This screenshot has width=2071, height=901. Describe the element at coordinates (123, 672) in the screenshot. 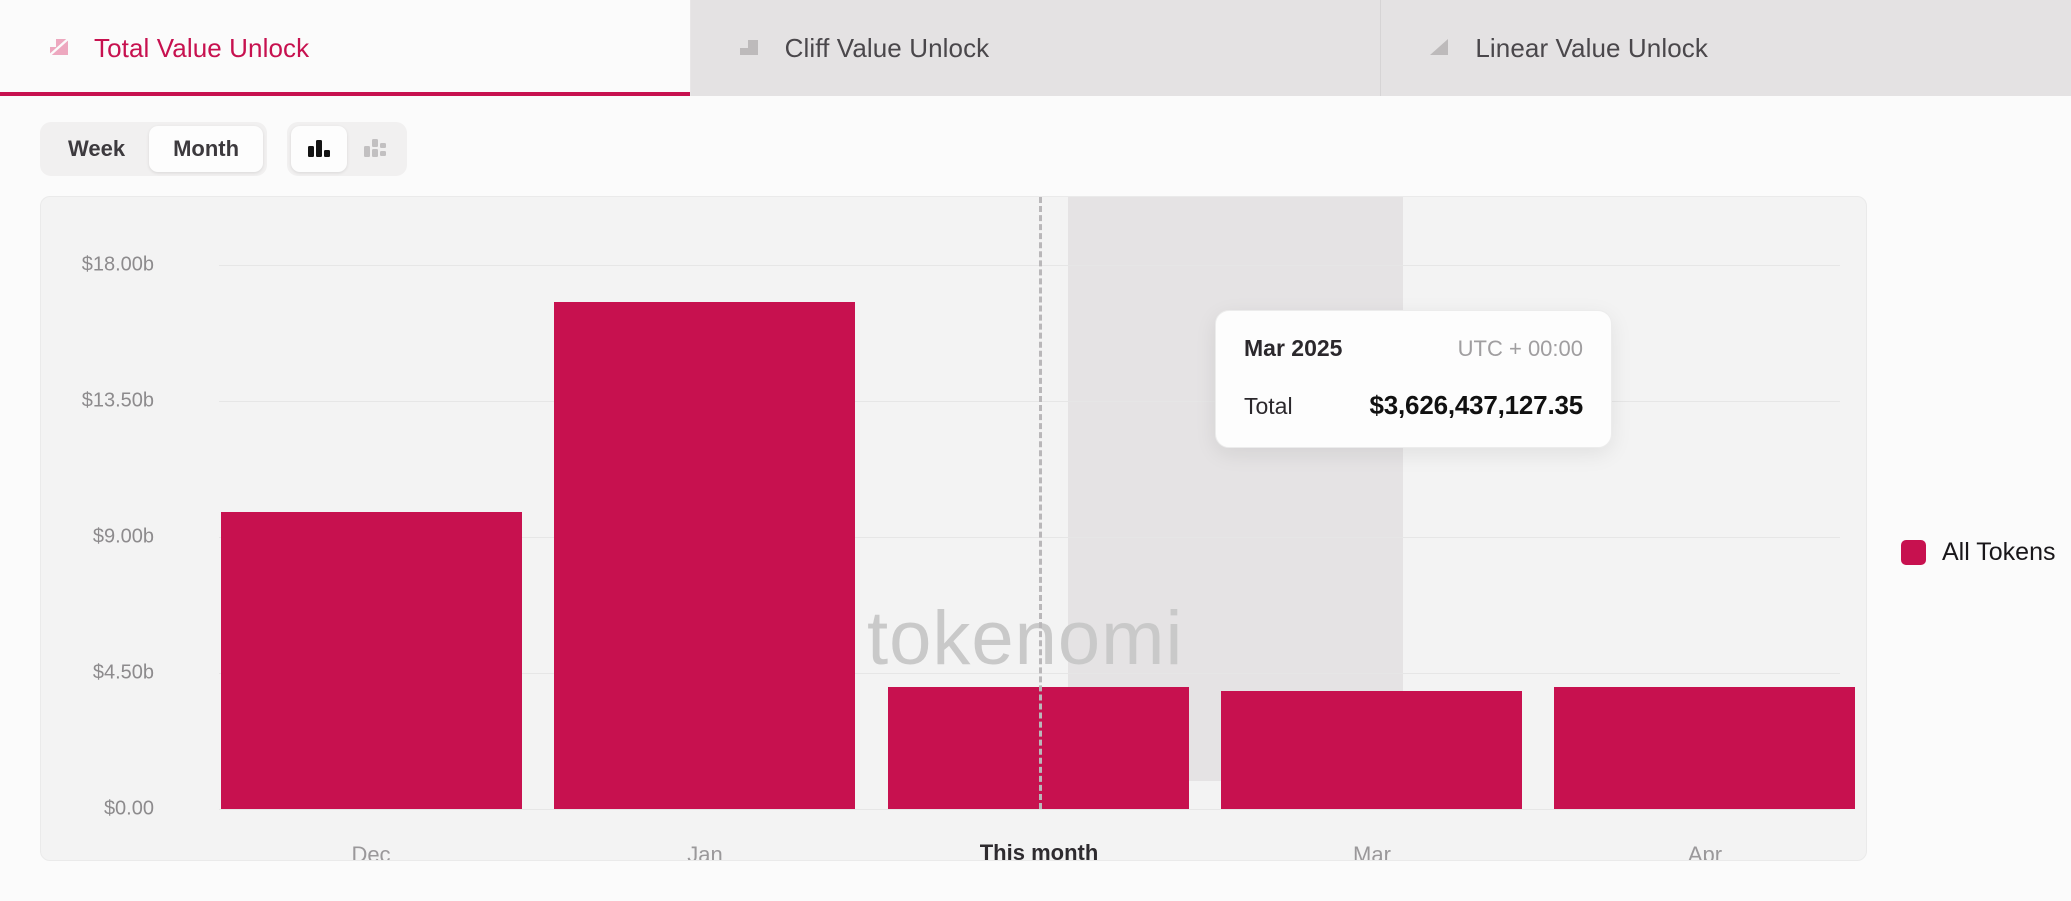

I see `y-axis-tick-label: $4.50b` at that location.